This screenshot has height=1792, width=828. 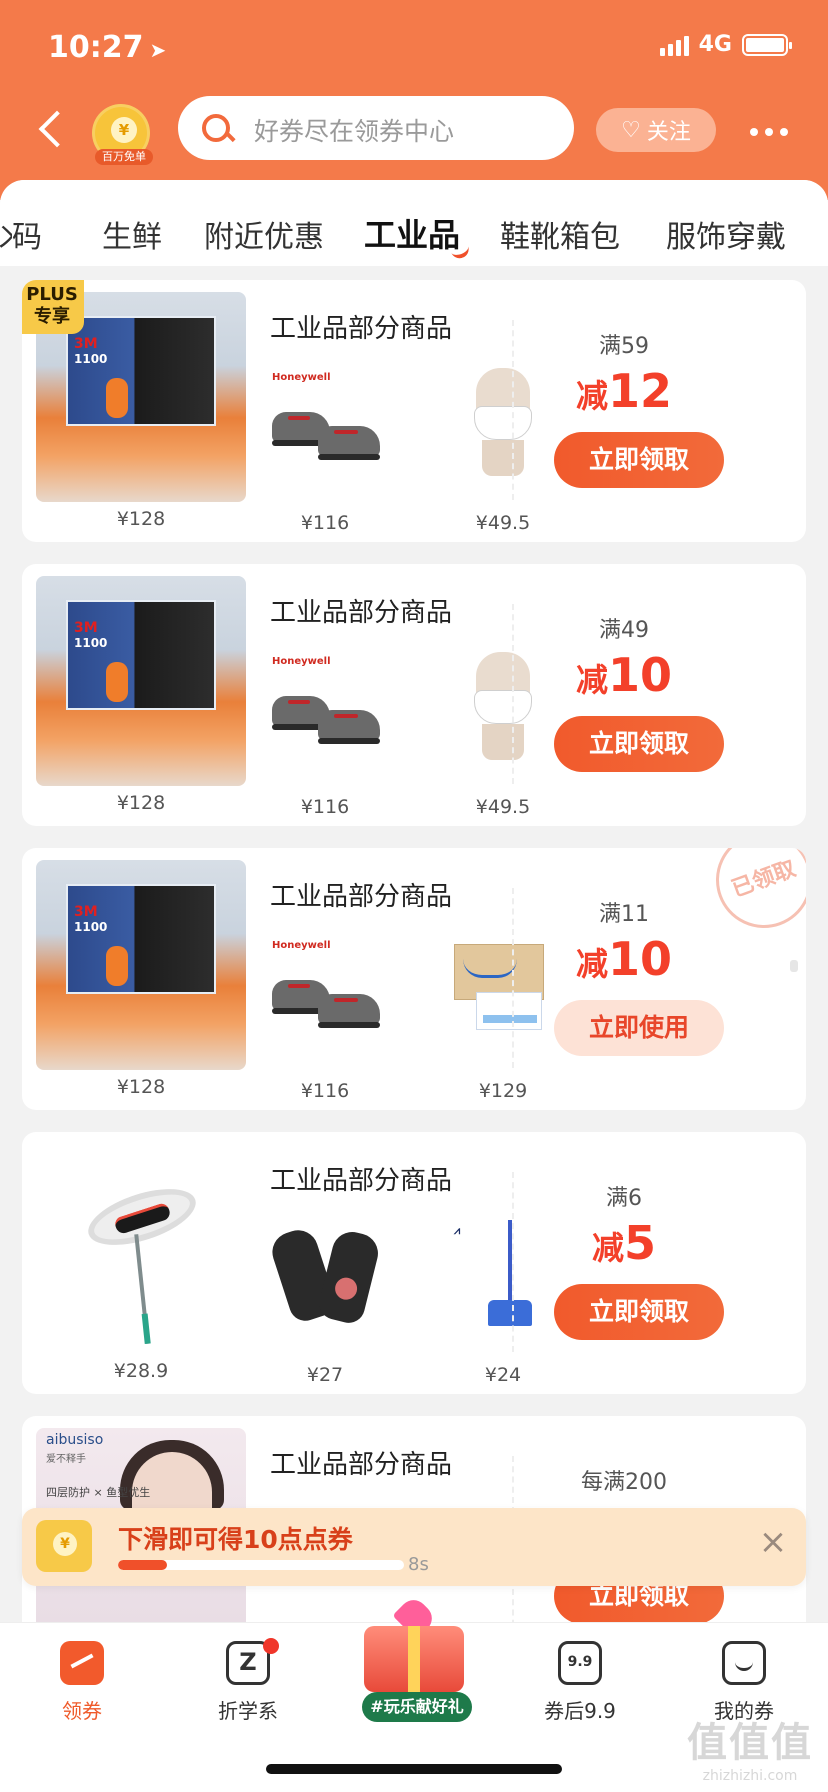 What do you see at coordinates (639, 1028) in the screenshot?
I see `use-button: 立即使用` at bounding box center [639, 1028].